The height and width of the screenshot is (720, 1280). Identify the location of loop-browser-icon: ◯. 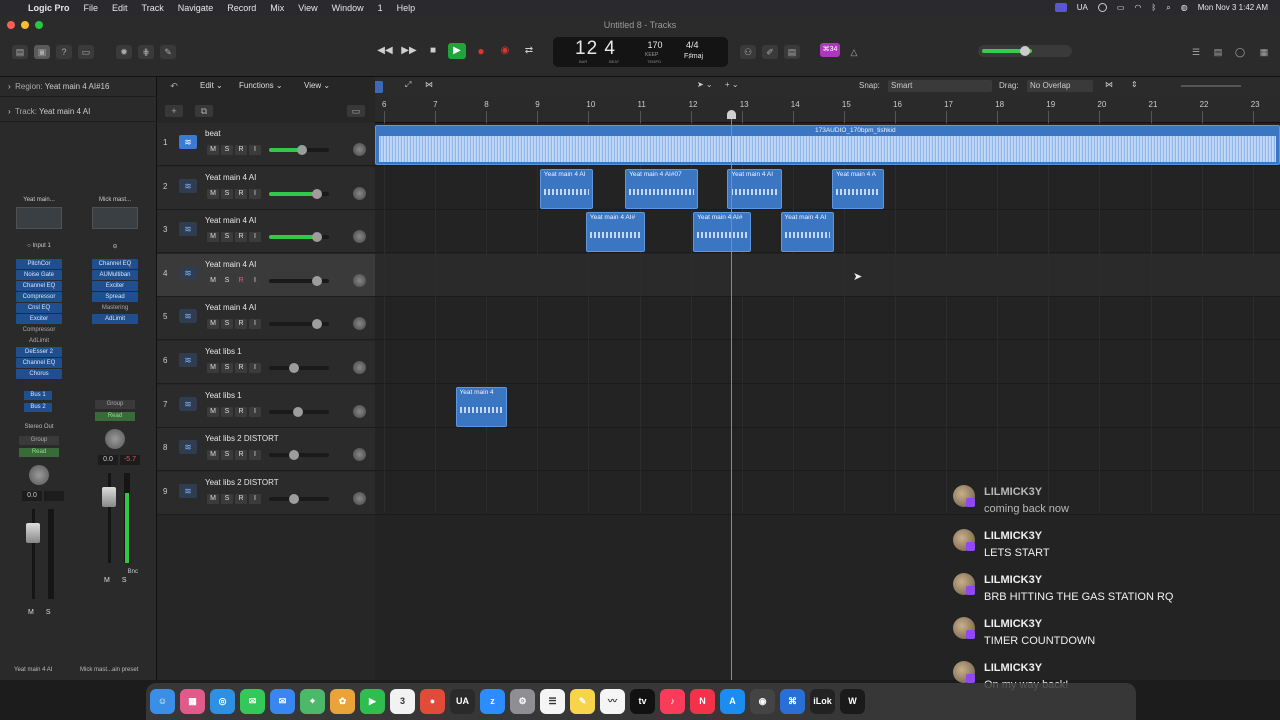
(1240, 52).